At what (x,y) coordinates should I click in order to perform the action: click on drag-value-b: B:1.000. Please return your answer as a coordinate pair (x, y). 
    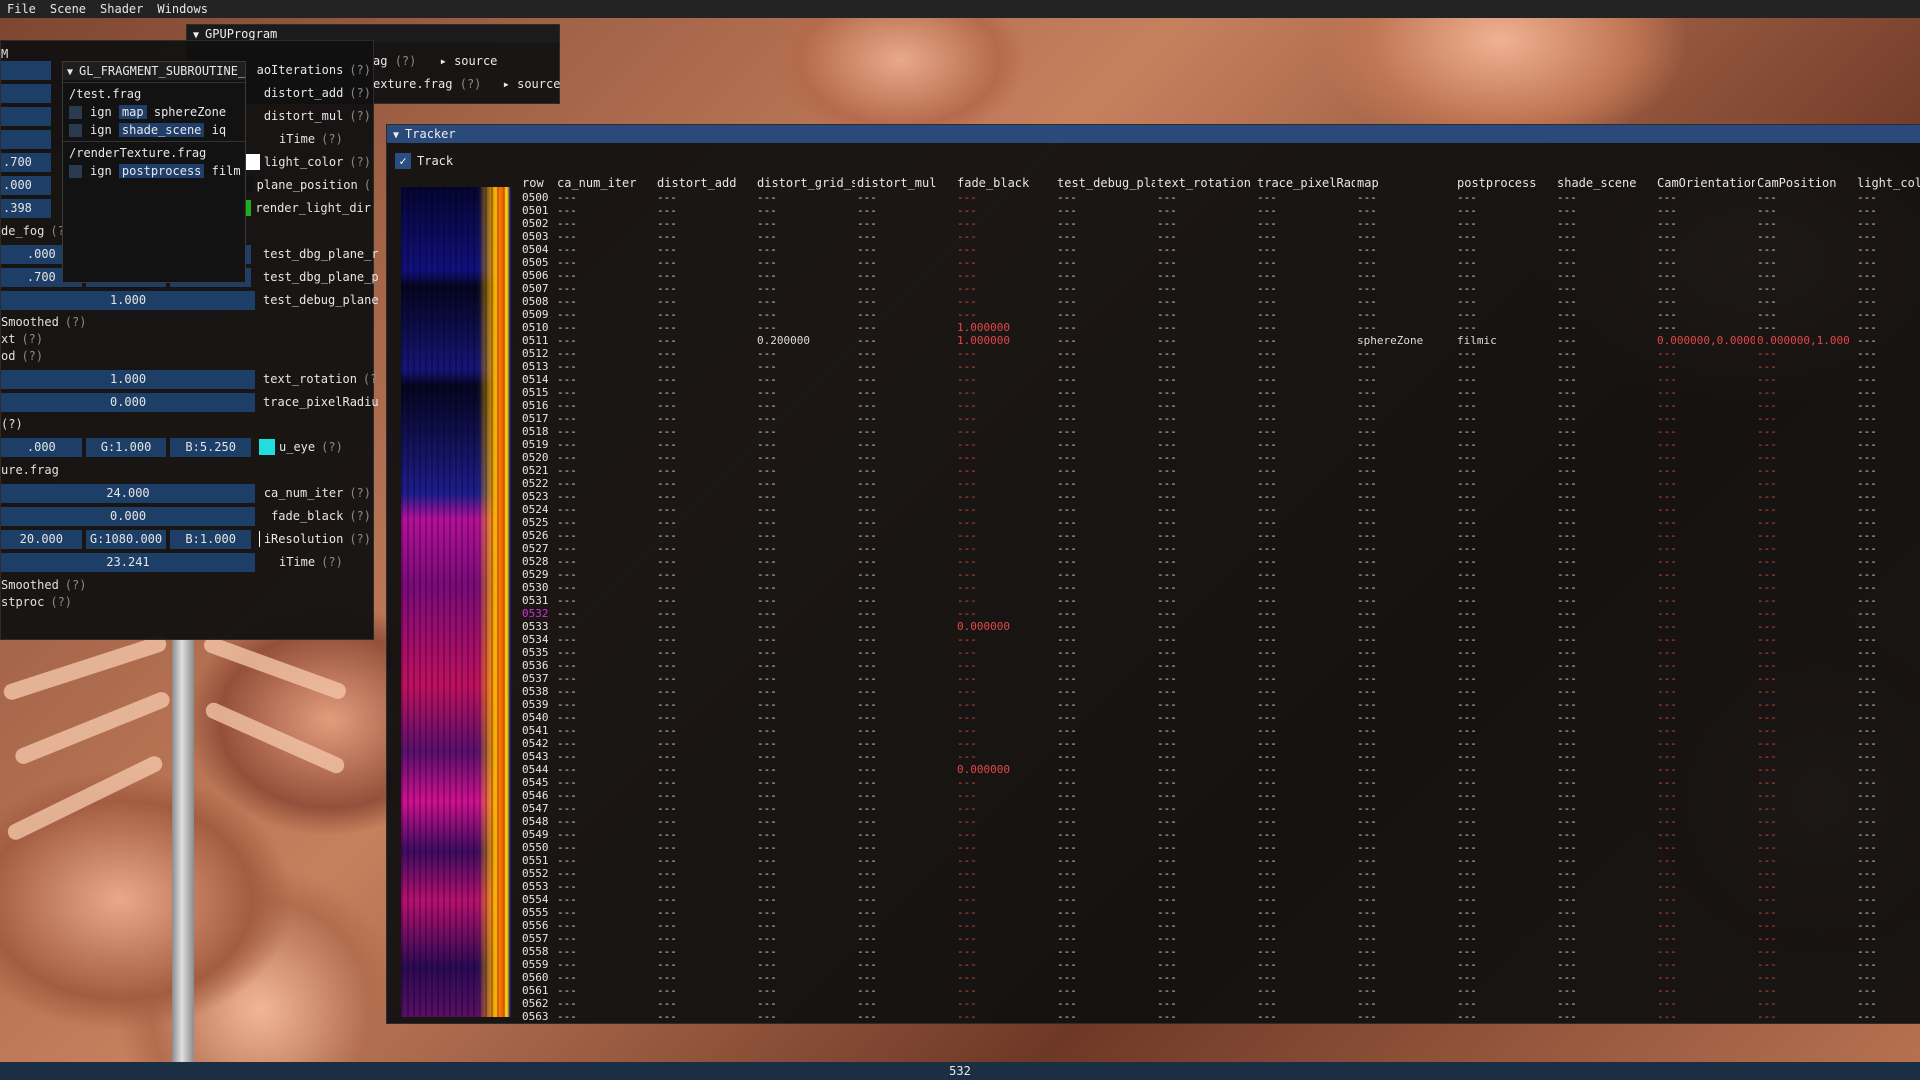
    Looking at the image, I should click on (211, 539).